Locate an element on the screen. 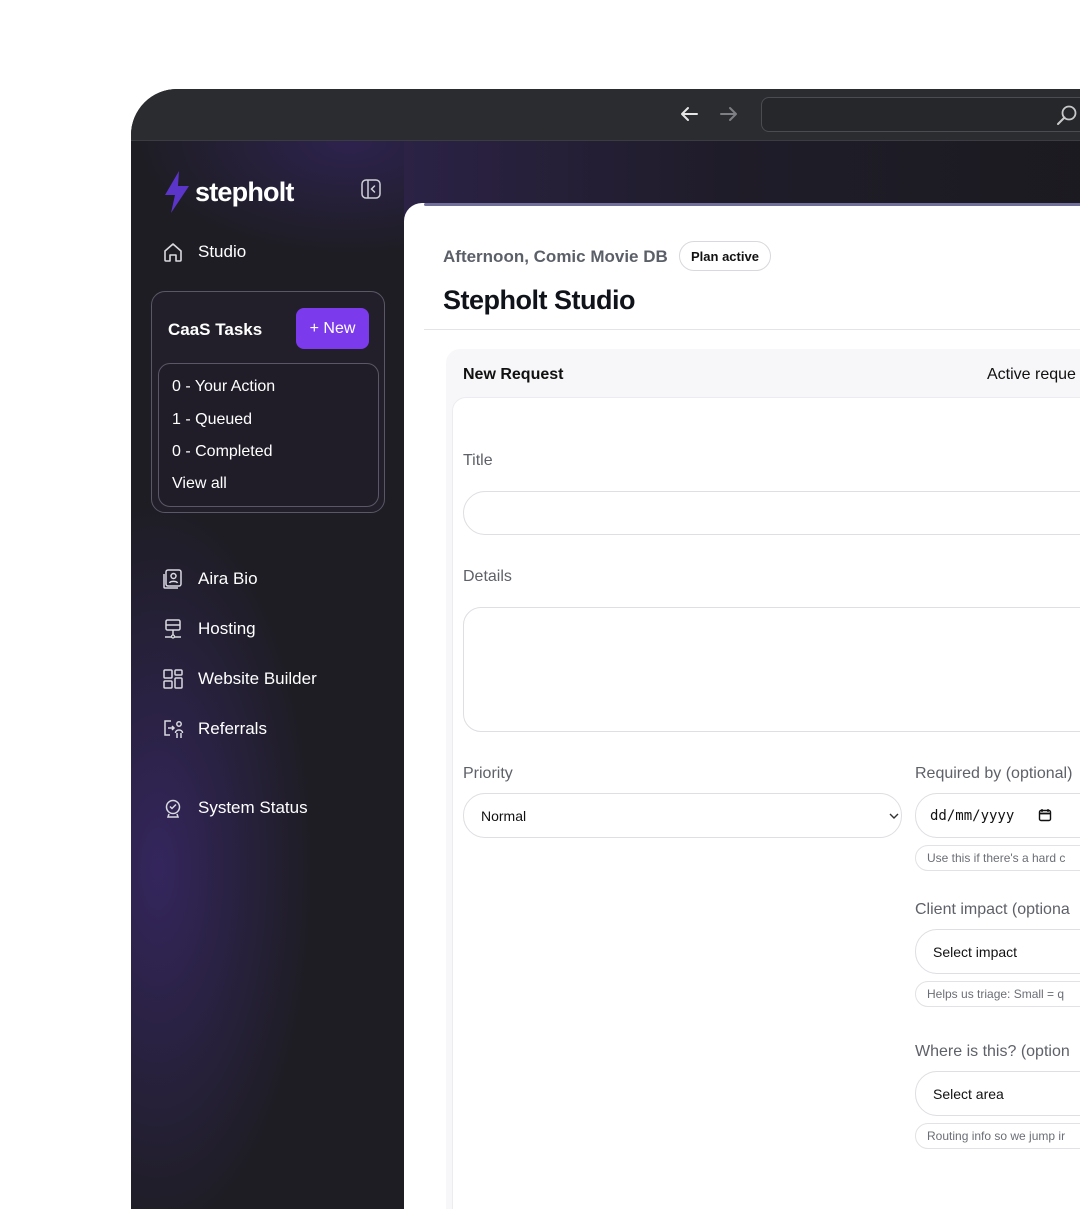 This screenshot has height=1209, width=1080. plan-status-badge: Plan active is located at coordinates (725, 256).